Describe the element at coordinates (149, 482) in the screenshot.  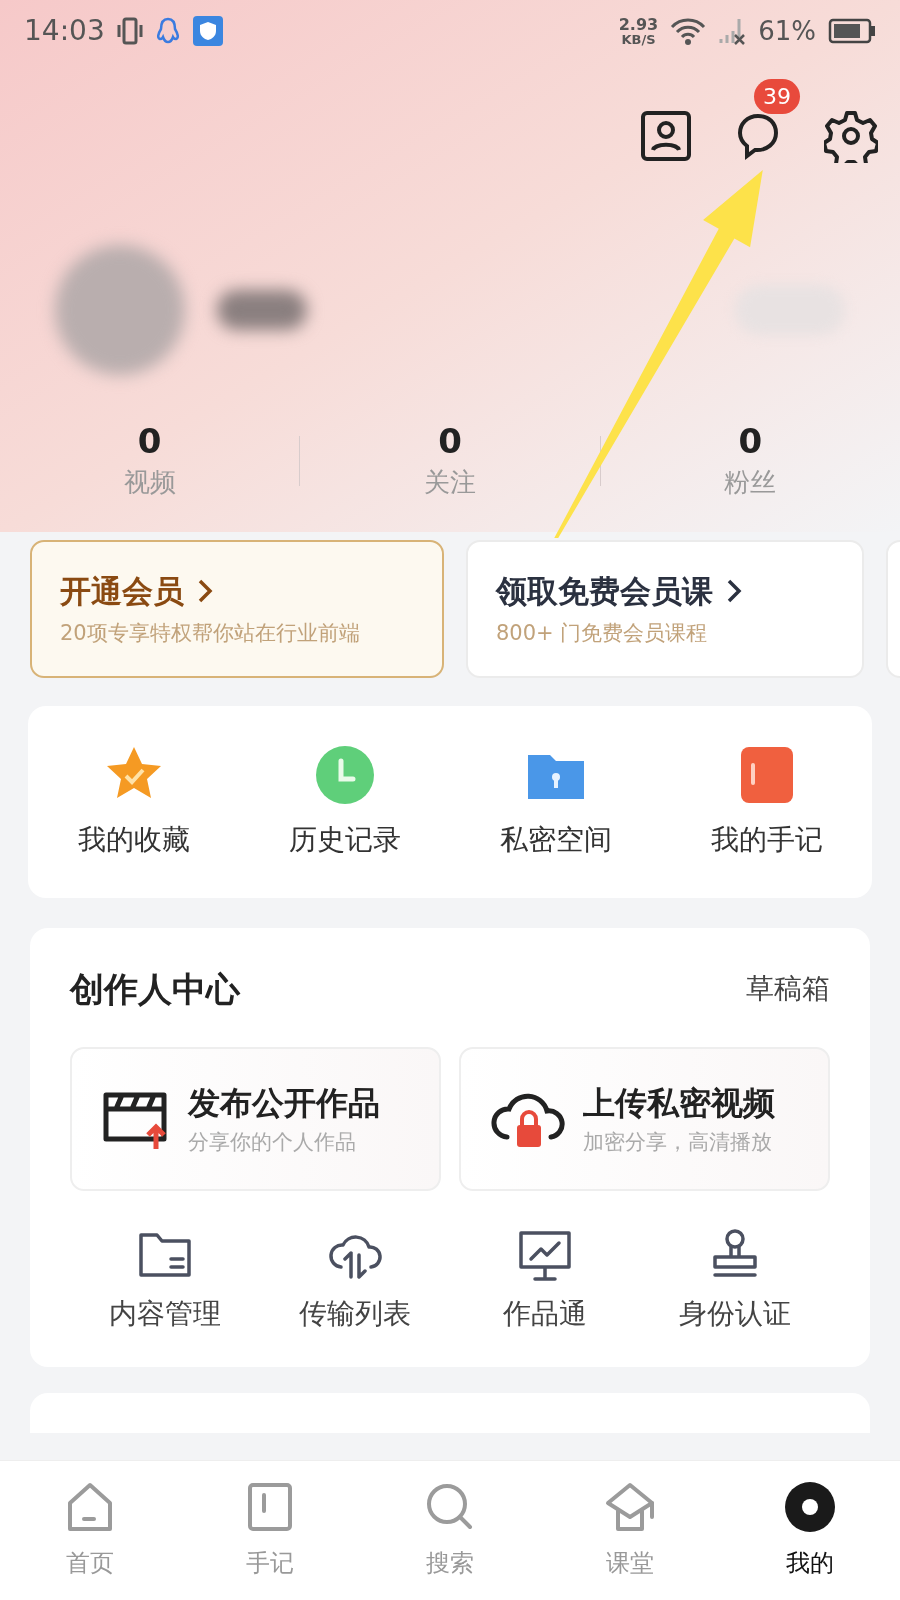
I see `stat-label: 视频` at that location.